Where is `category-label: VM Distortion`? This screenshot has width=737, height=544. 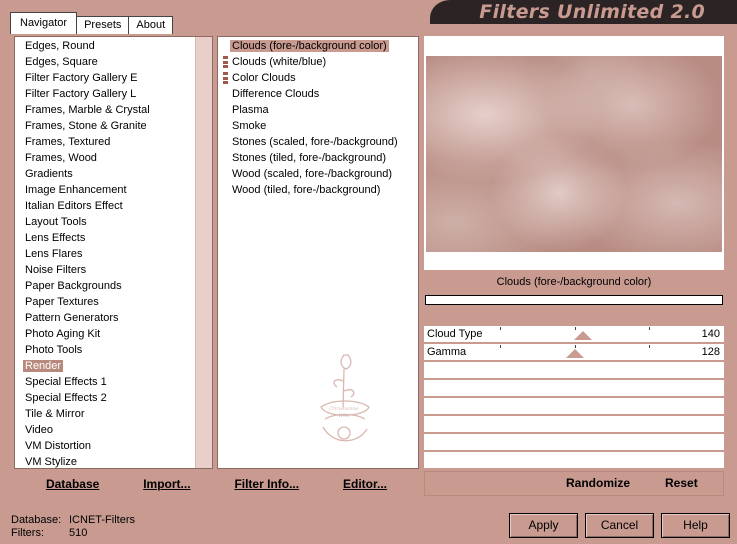
category-label: VM Distortion is located at coordinates (58, 446).